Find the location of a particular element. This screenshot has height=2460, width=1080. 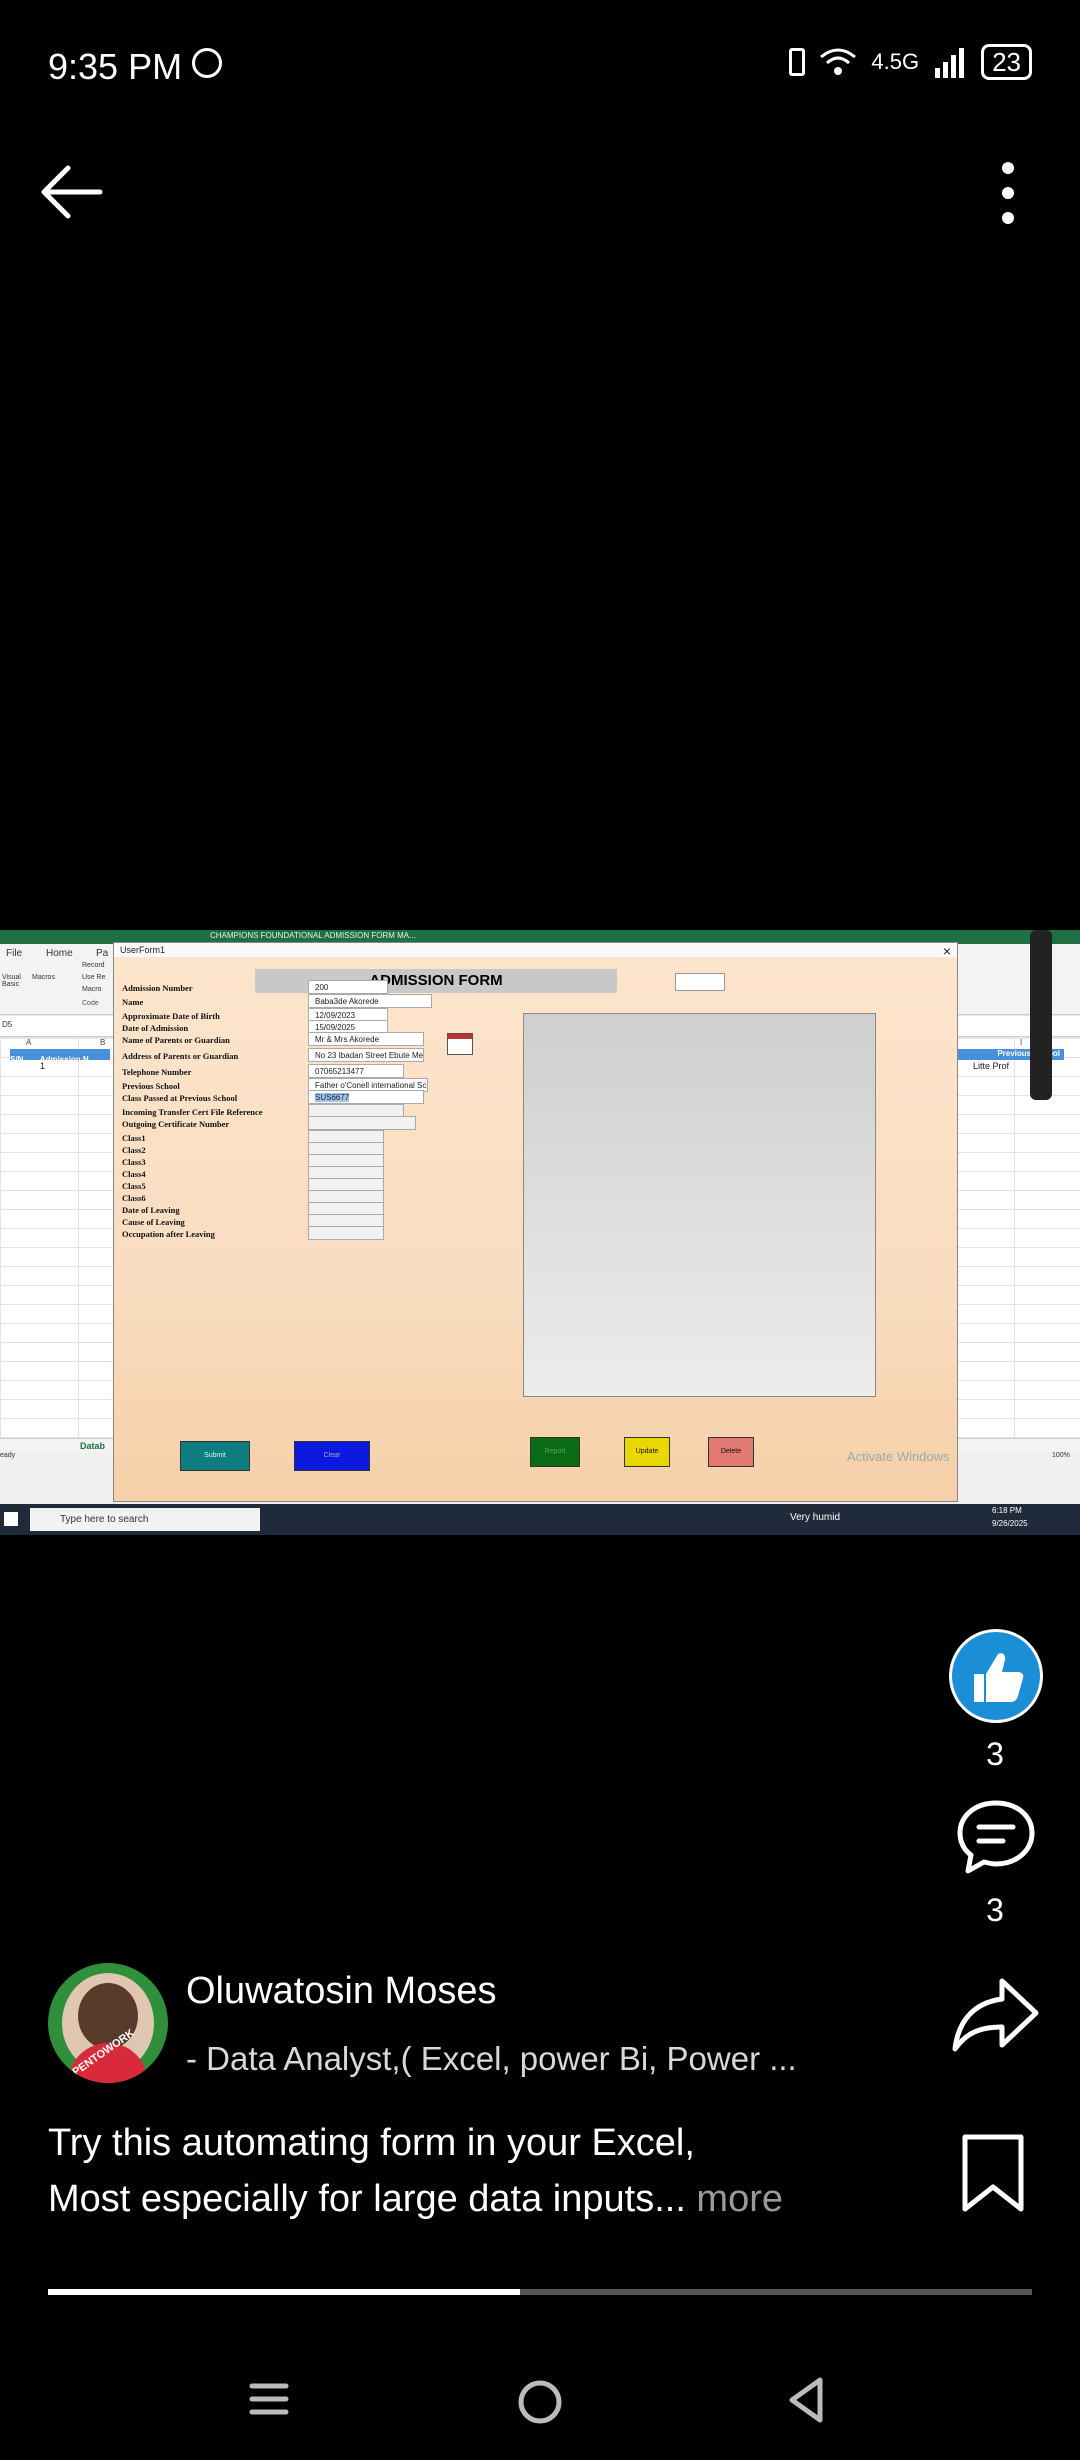

field-label: Address of Parents or Guardian is located at coordinates (180, 1056).